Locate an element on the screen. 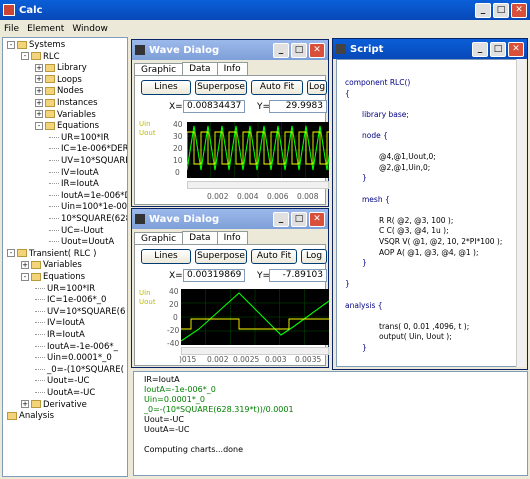  tree-item: Analysis is located at coordinates (30, 416).